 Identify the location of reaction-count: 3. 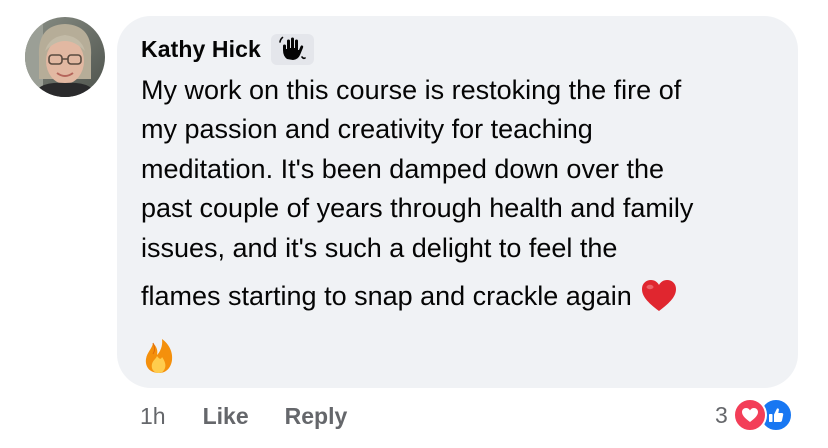
(721, 414).